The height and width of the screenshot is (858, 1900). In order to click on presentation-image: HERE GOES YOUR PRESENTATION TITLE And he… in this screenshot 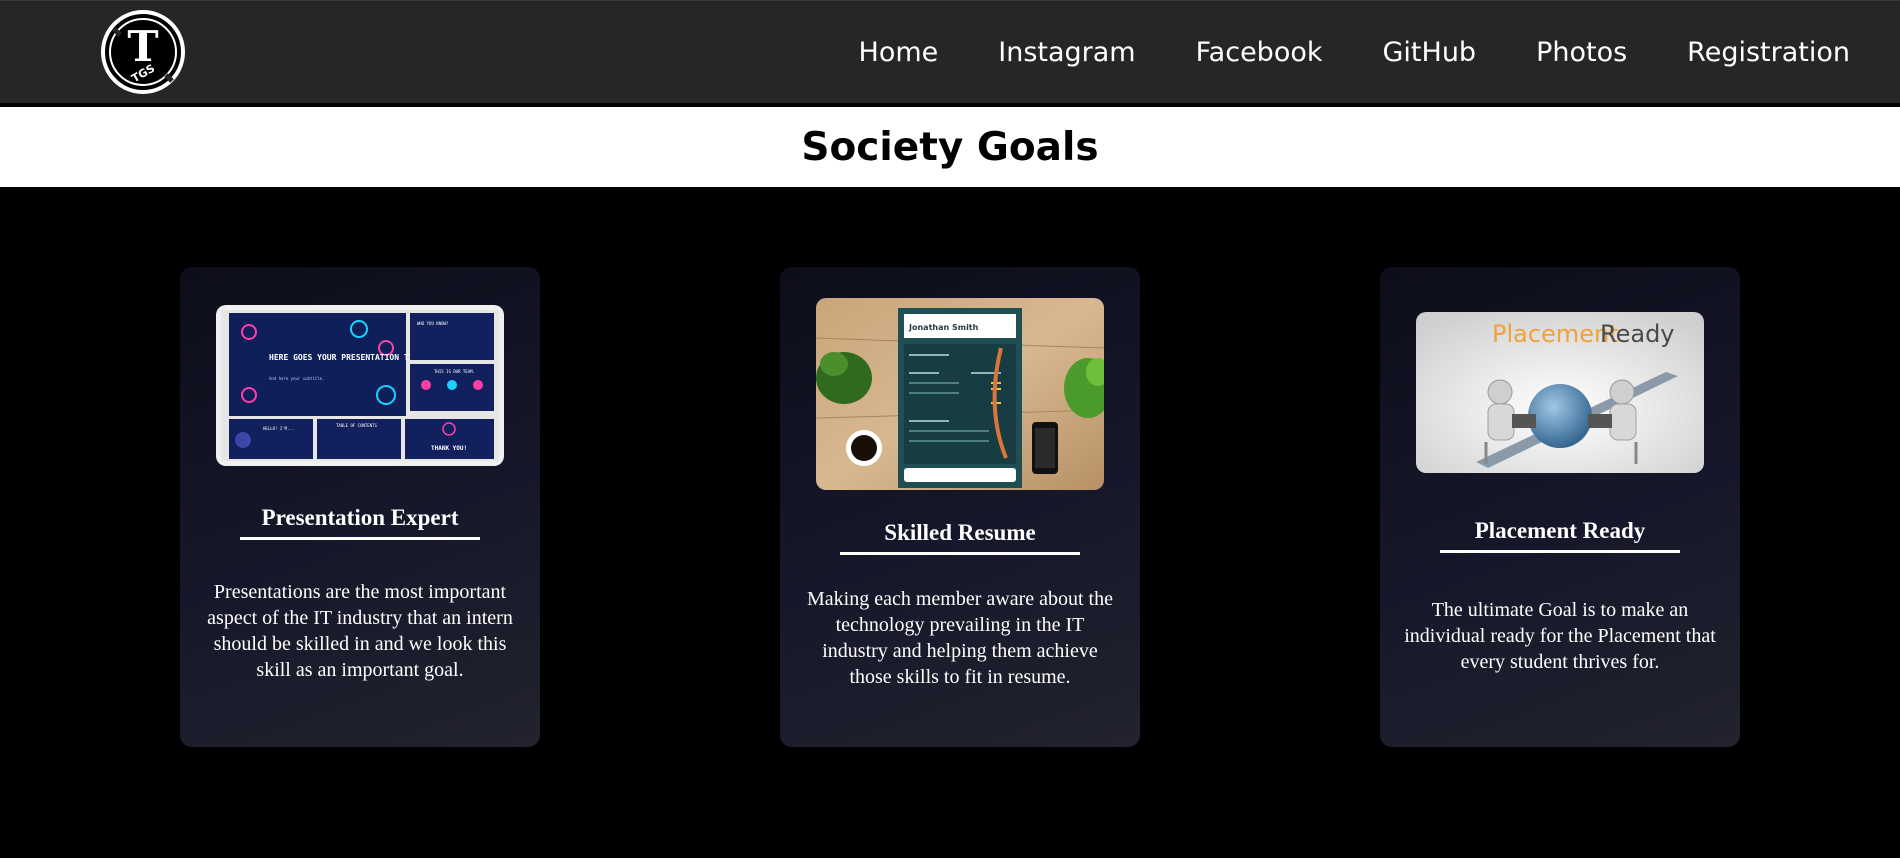, I will do `click(360, 385)`.